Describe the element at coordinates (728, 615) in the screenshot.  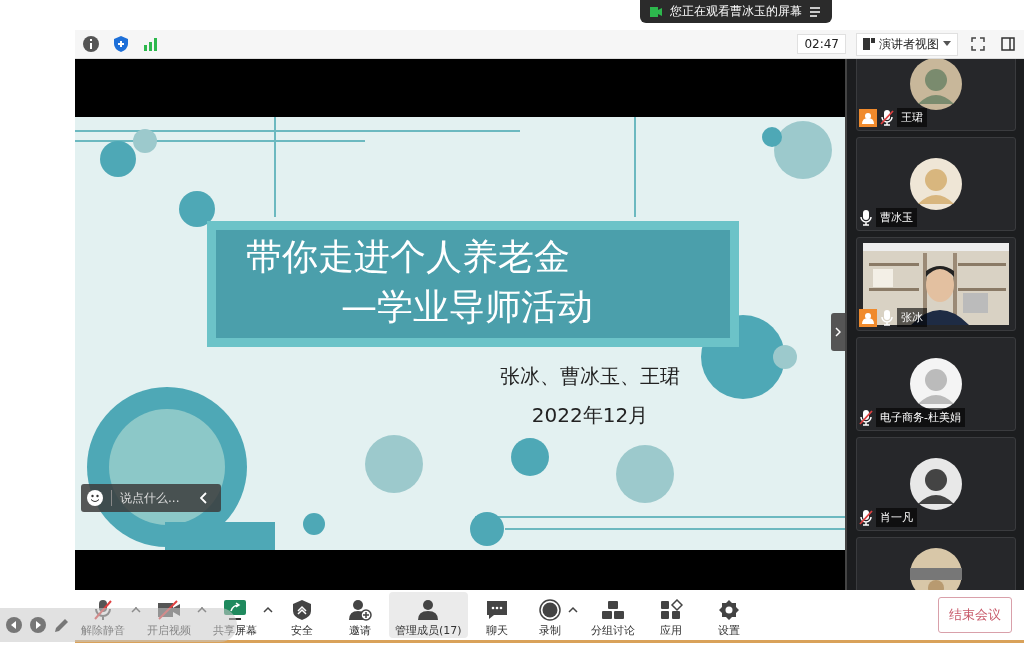
I see `toolbar-button: 设置` at that location.